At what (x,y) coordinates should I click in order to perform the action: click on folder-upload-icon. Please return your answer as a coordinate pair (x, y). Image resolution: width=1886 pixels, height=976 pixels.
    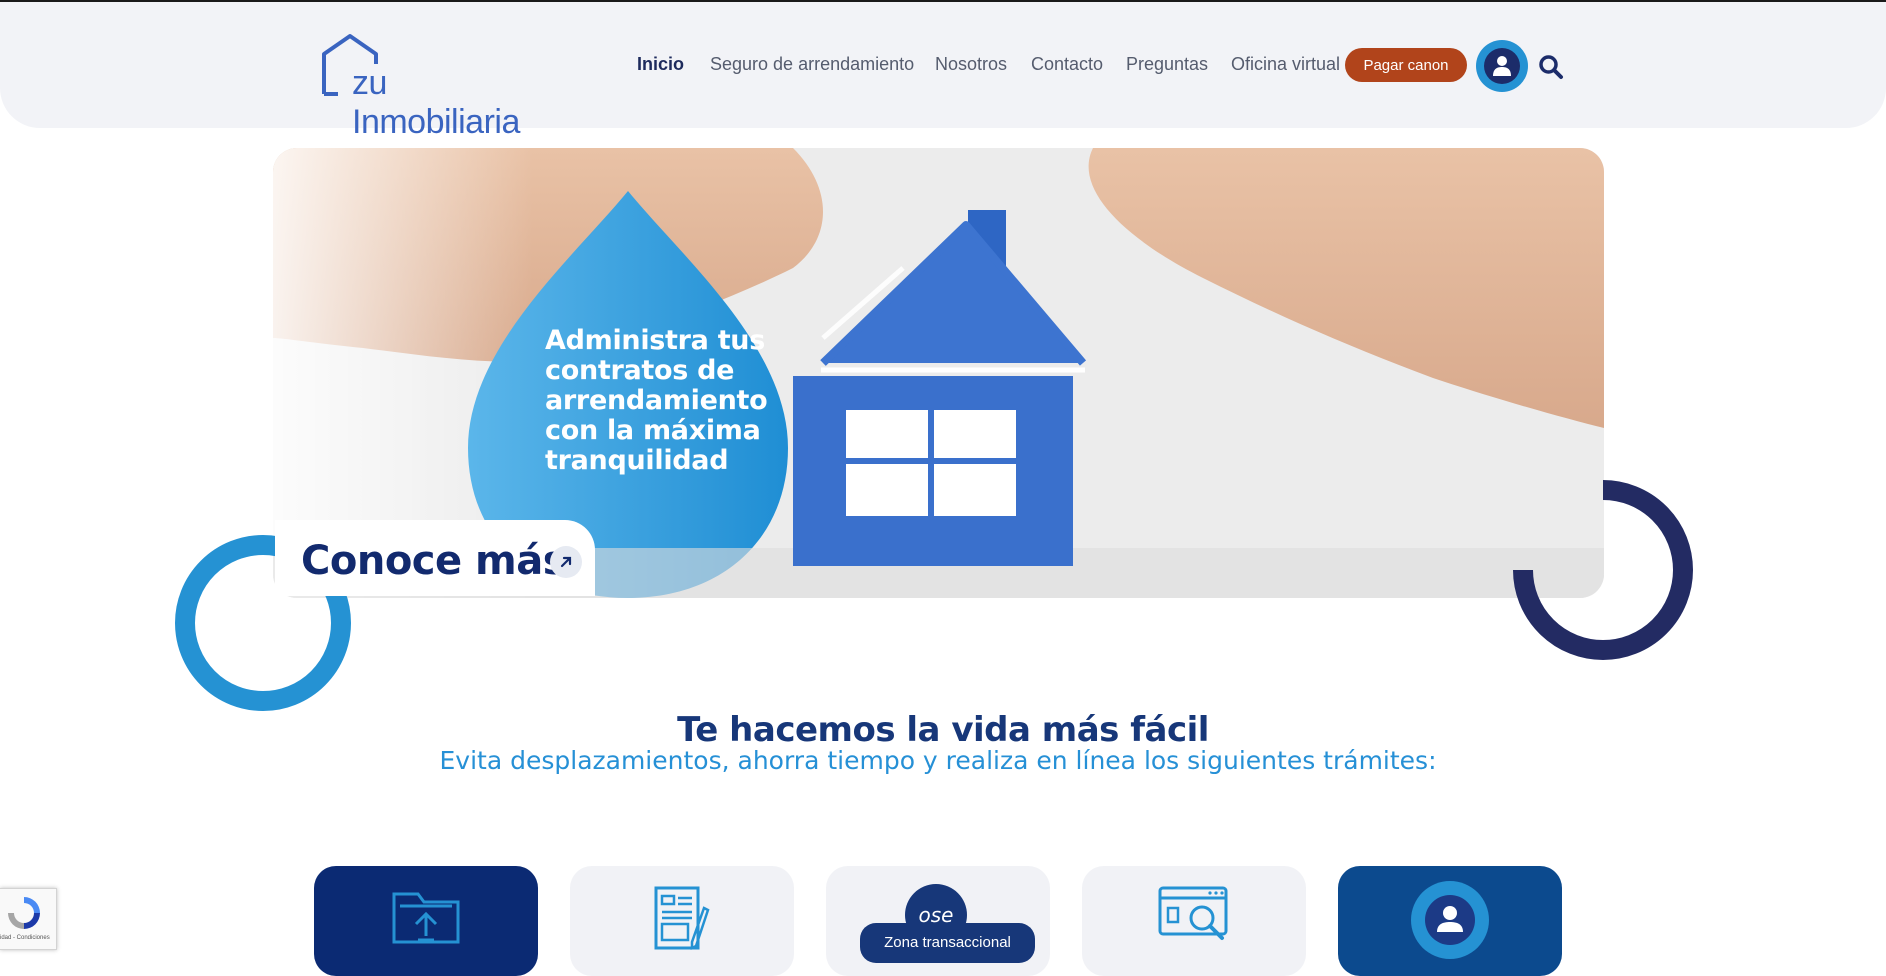
    Looking at the image, I should click on (426, 918).